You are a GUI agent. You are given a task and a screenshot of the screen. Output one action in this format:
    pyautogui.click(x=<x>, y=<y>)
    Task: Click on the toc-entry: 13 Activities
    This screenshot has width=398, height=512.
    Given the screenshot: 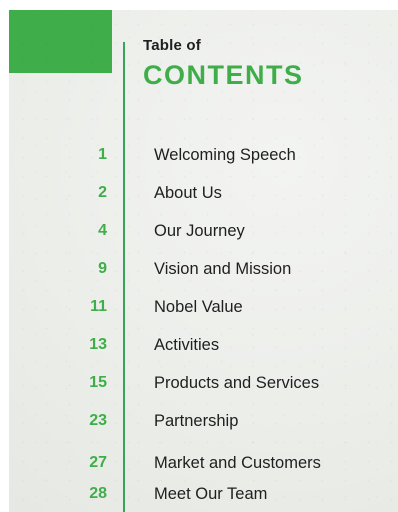 What is the action you would take?
    pyautogui.click(x=199, y=345)
    